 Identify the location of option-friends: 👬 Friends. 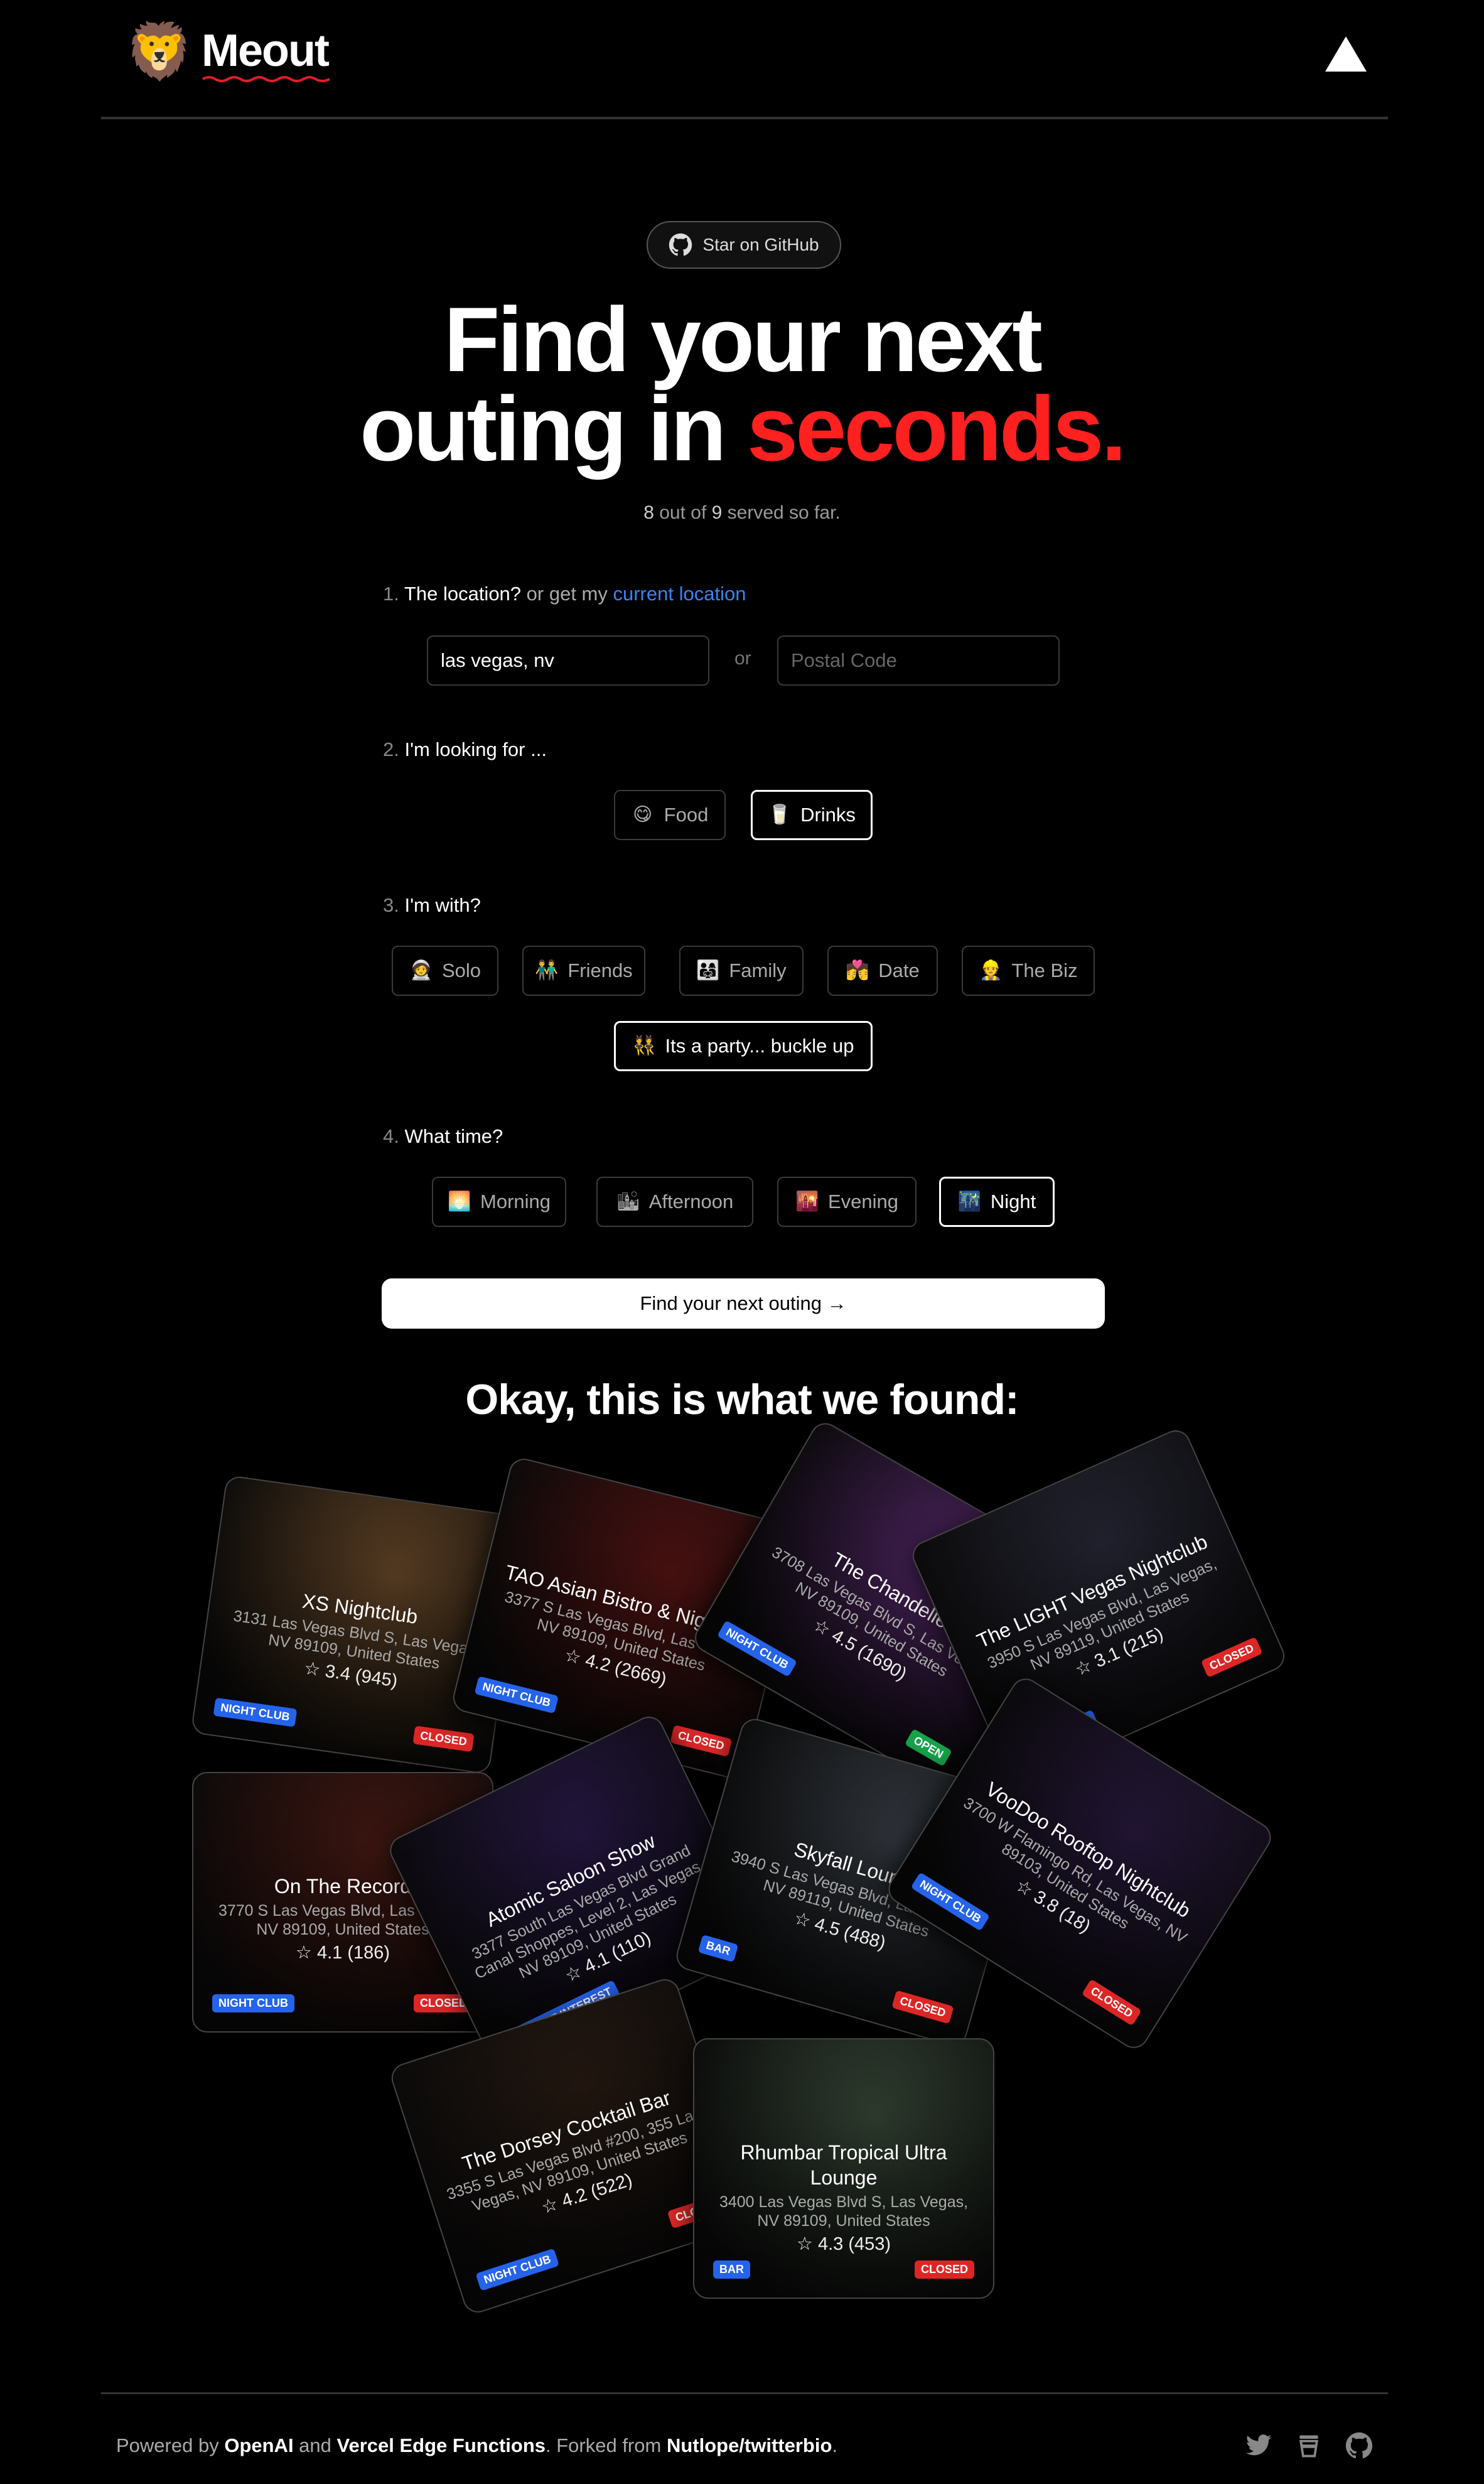
(583, 971).